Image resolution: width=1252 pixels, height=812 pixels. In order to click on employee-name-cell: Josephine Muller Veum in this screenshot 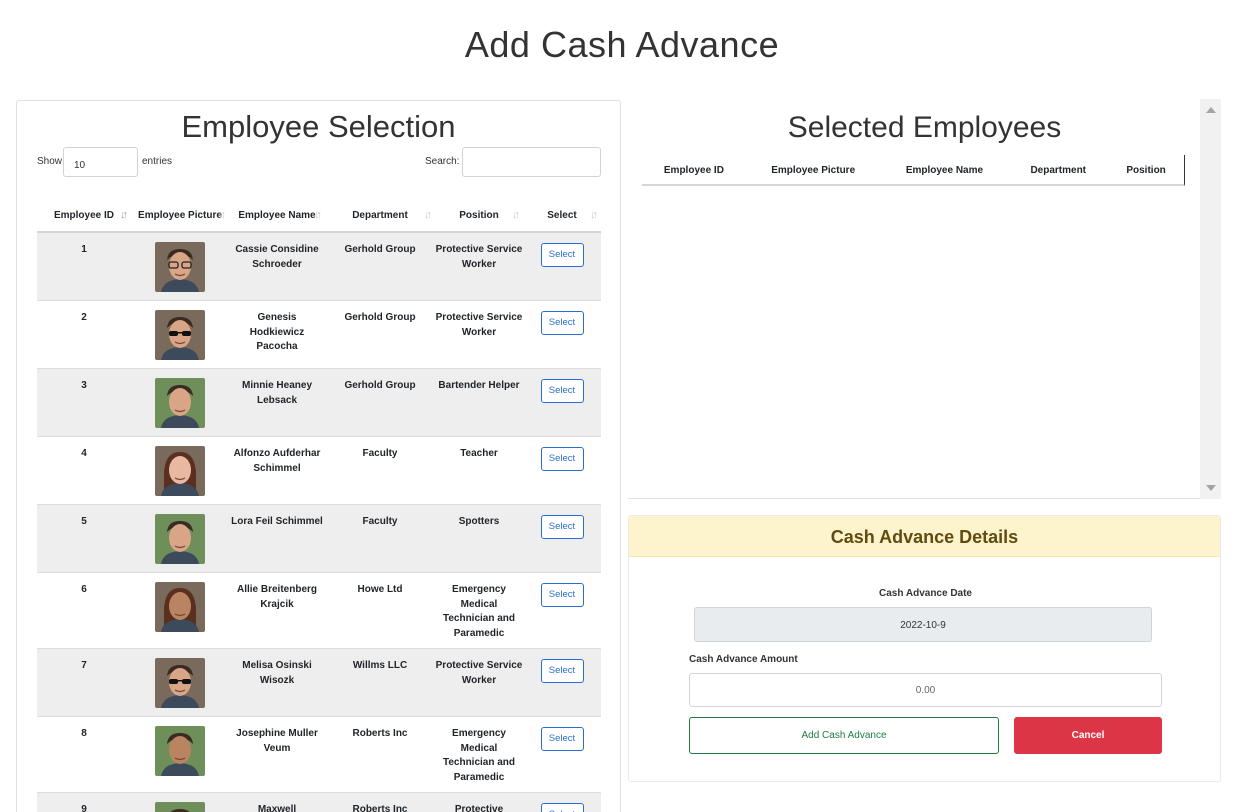, I will do `click(277, 741)`.